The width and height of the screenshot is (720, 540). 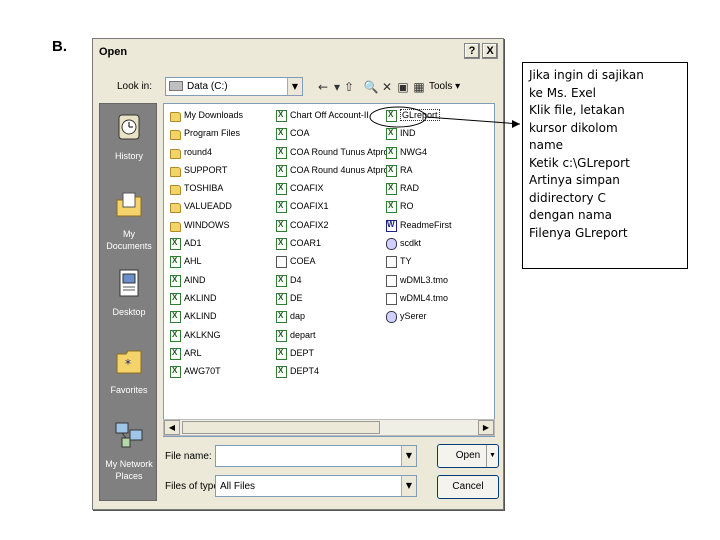 I want to click on callout-line: Klik file, letakan, so click(x=577, y=110).